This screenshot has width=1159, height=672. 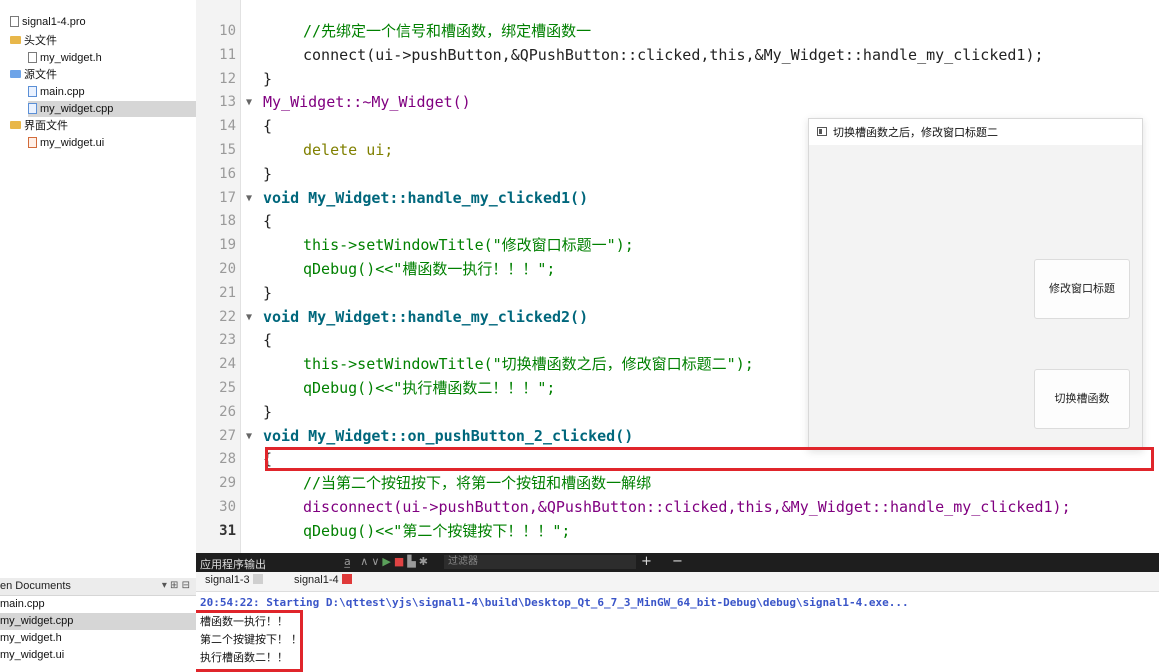 What do you see at coordinates (98, 604) in the screenshot?
I see `document-item: main.cpp` at bounding box center [98, 604].